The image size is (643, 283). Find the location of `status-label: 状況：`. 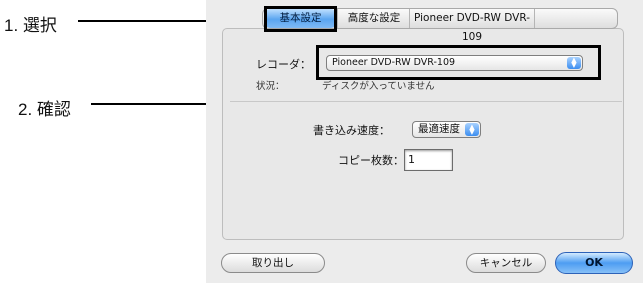

status-label: 状況： is located at coordinates (270, 86).